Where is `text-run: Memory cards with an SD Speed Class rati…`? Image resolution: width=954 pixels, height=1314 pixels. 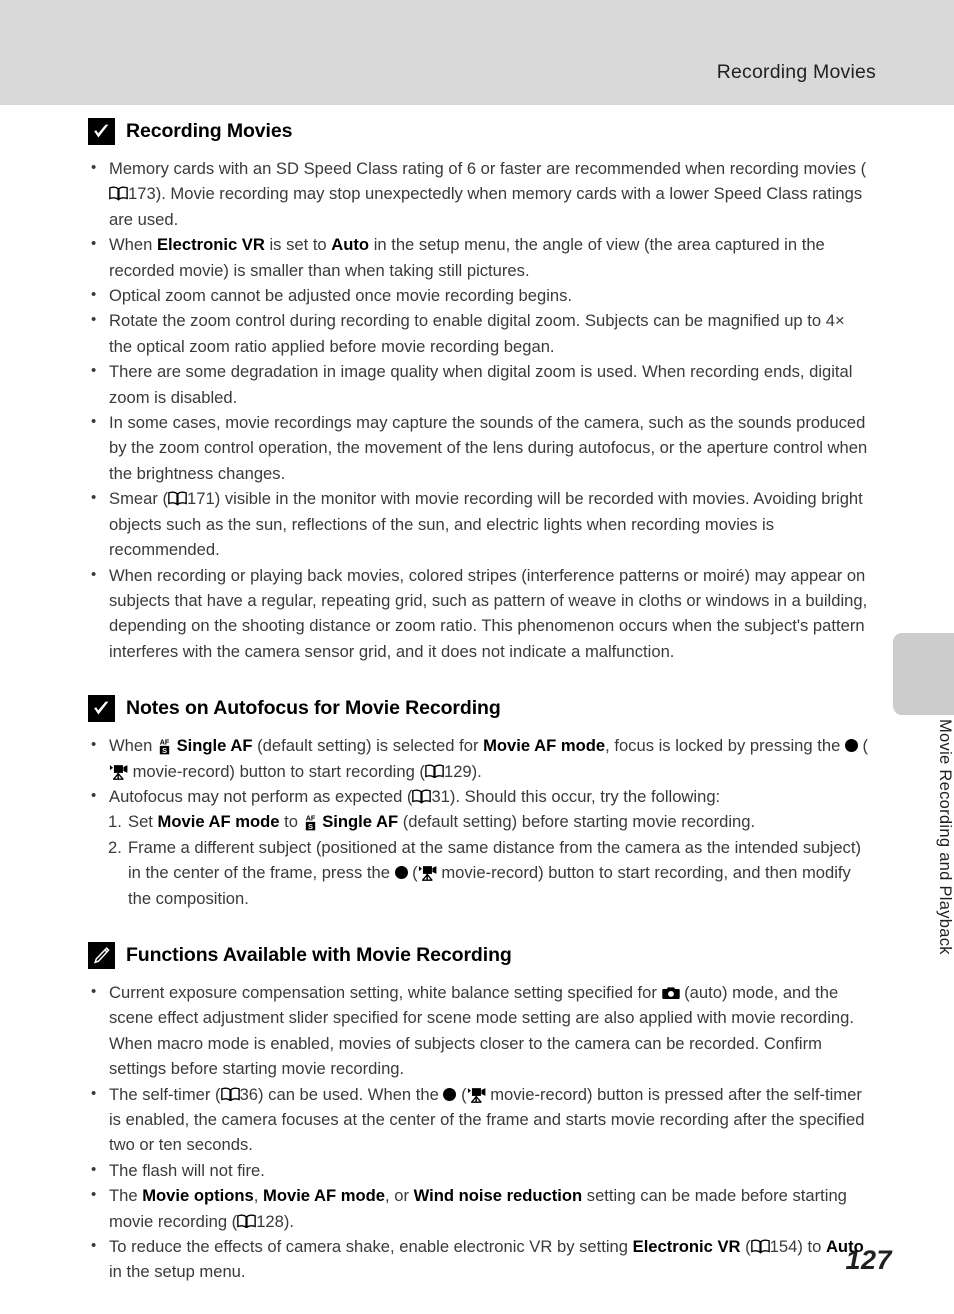 text-run: Memory cards with an SD Speed Class rati… is located at coordinates (488, 168).